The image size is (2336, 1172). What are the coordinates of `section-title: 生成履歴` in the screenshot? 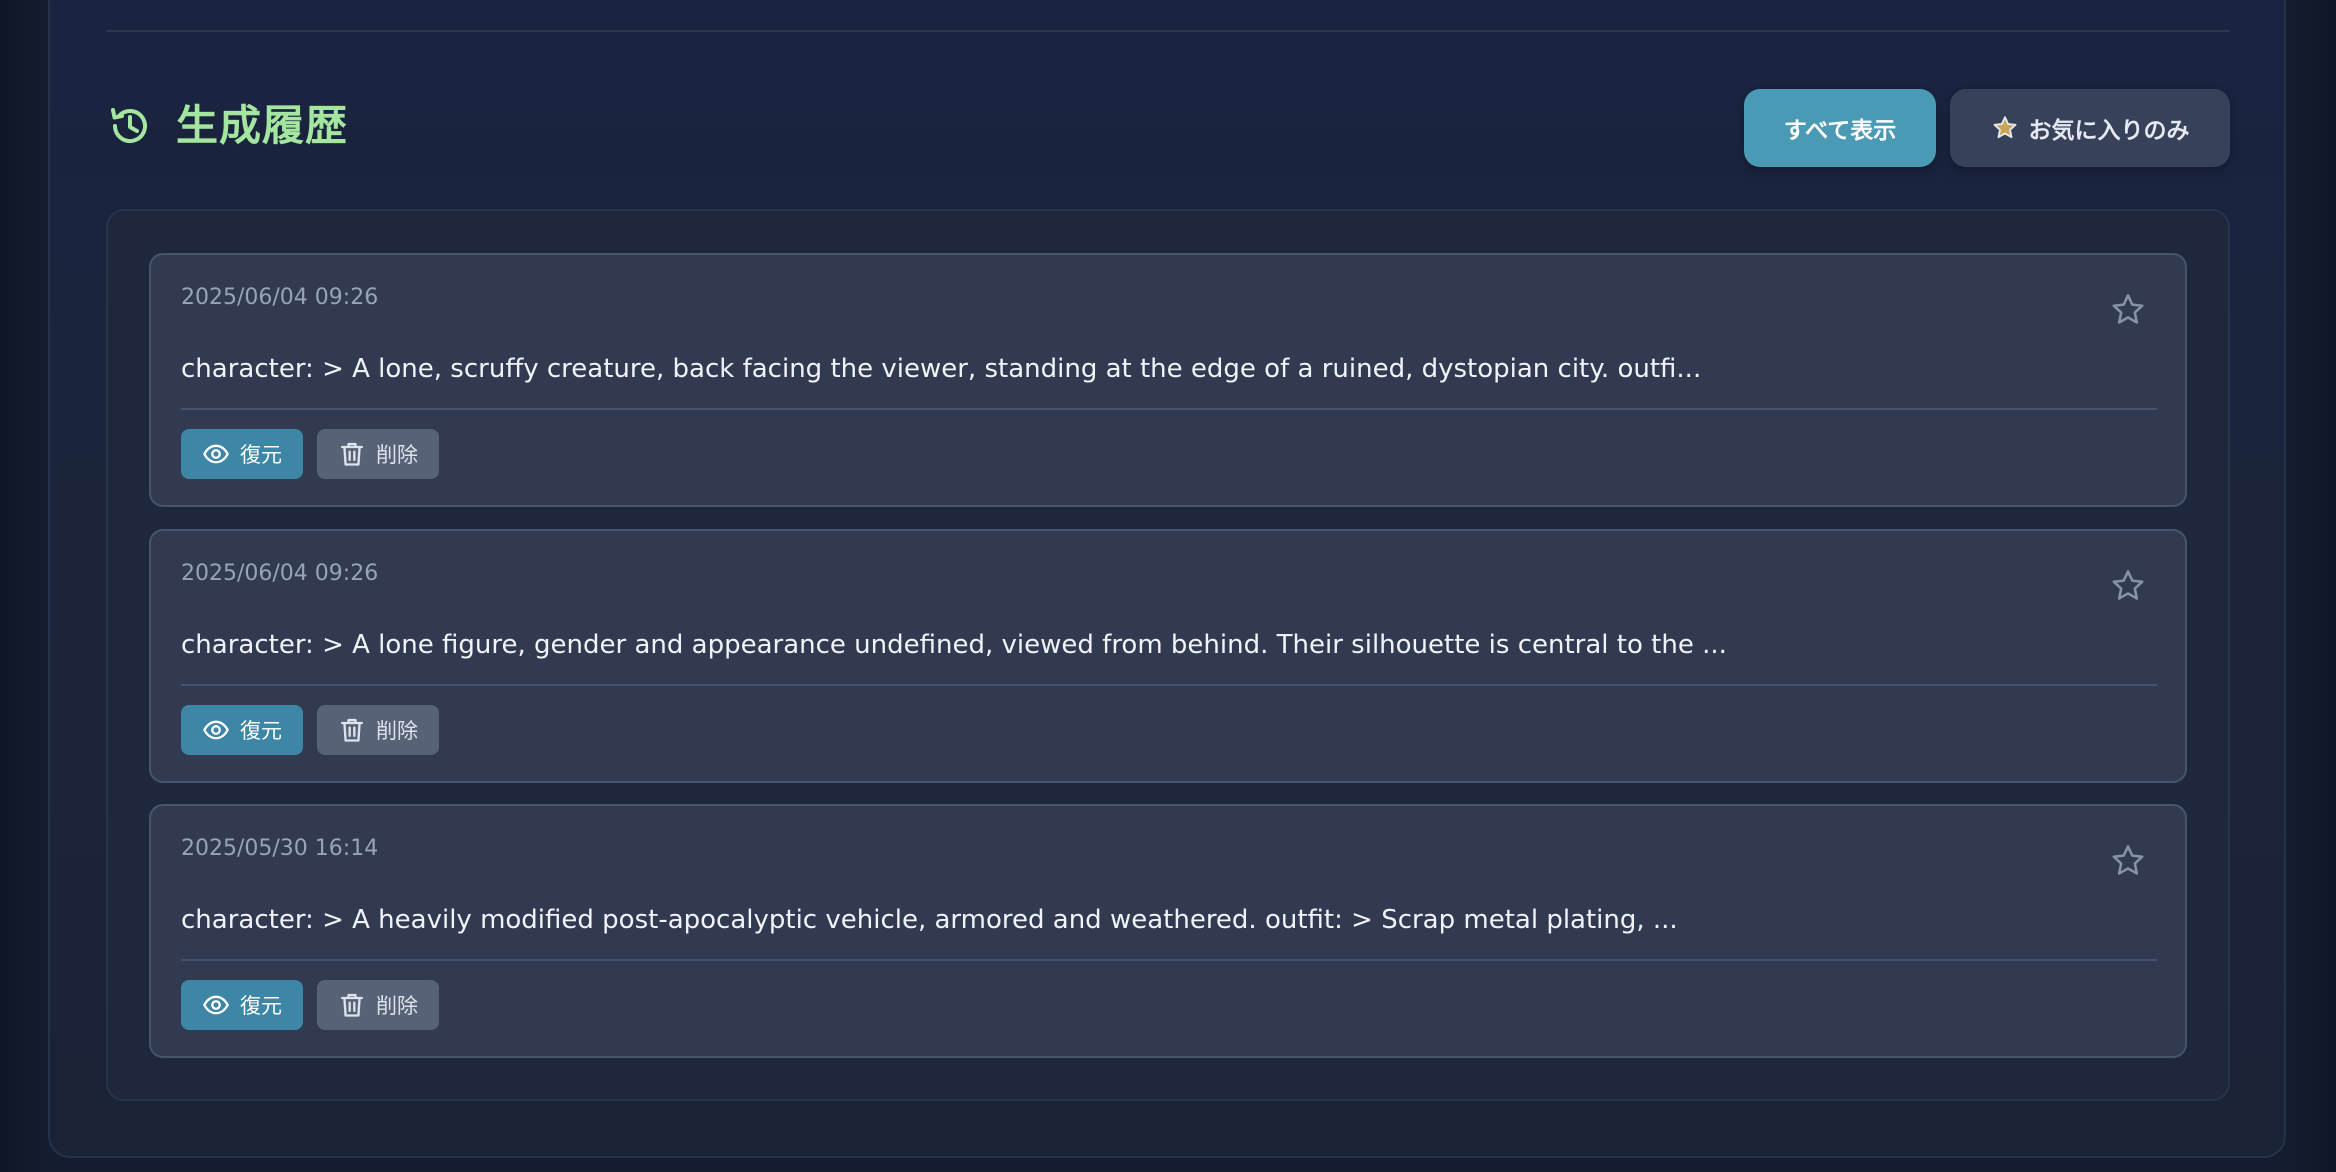 It's located at (262, 125).